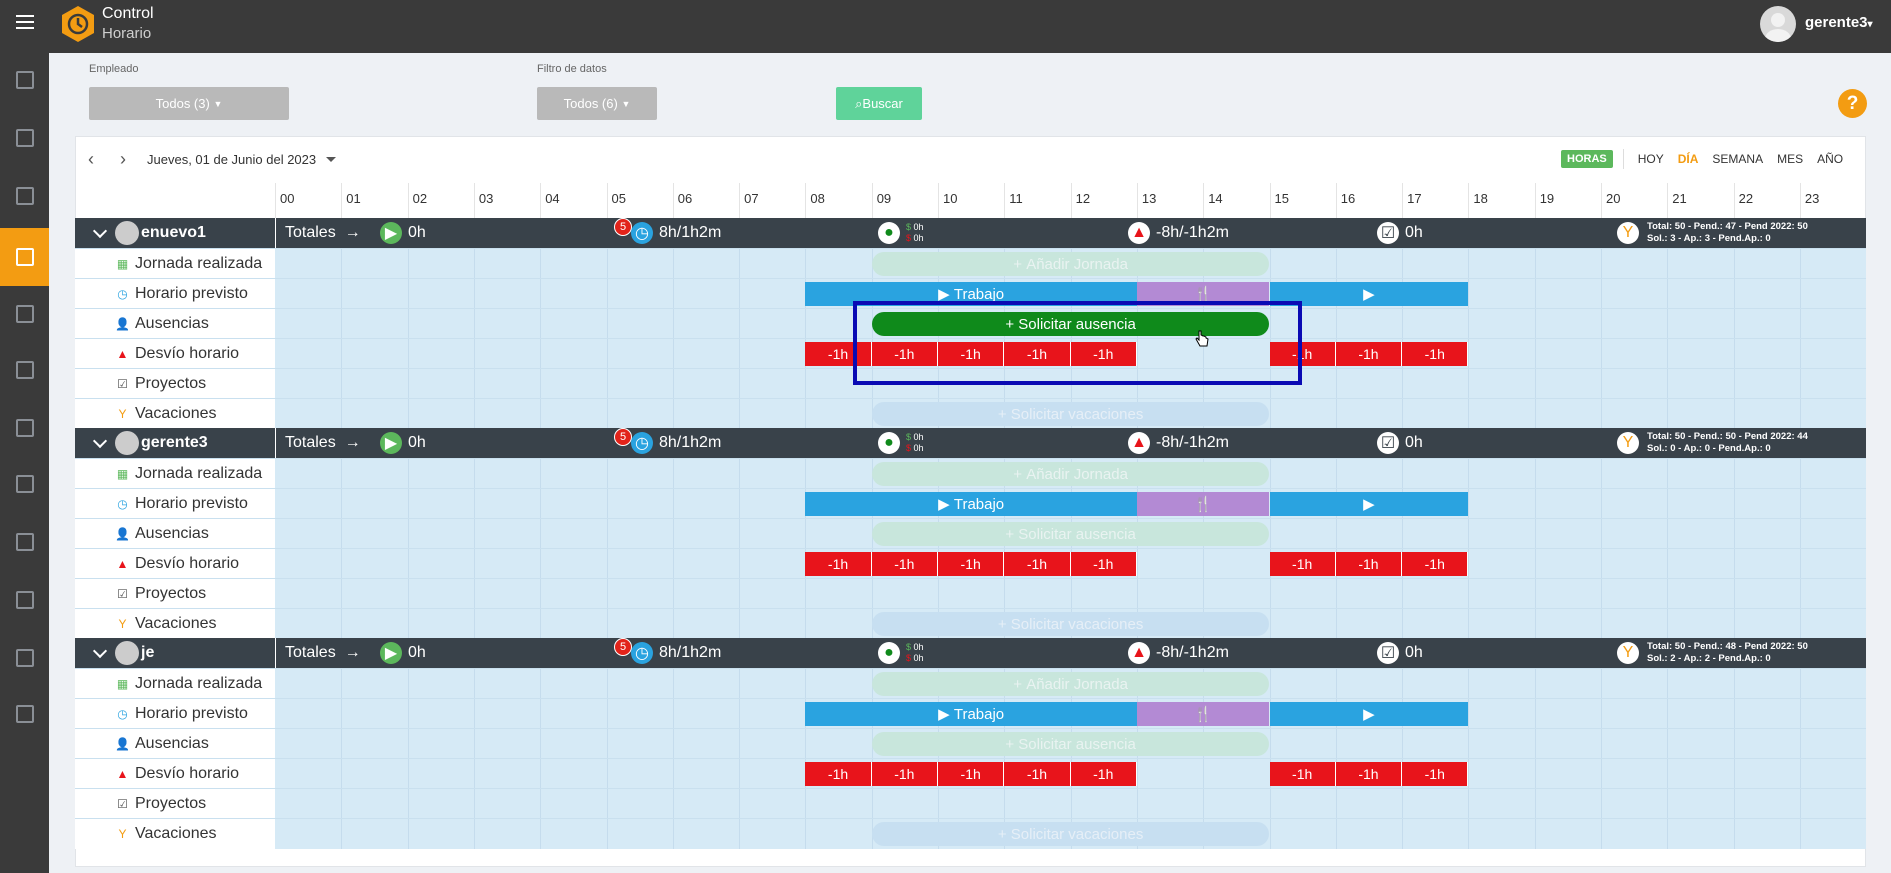 The width and height of the screenshot is (1891, 873). I want to click on sidebar-item-map, so click(24, 714).